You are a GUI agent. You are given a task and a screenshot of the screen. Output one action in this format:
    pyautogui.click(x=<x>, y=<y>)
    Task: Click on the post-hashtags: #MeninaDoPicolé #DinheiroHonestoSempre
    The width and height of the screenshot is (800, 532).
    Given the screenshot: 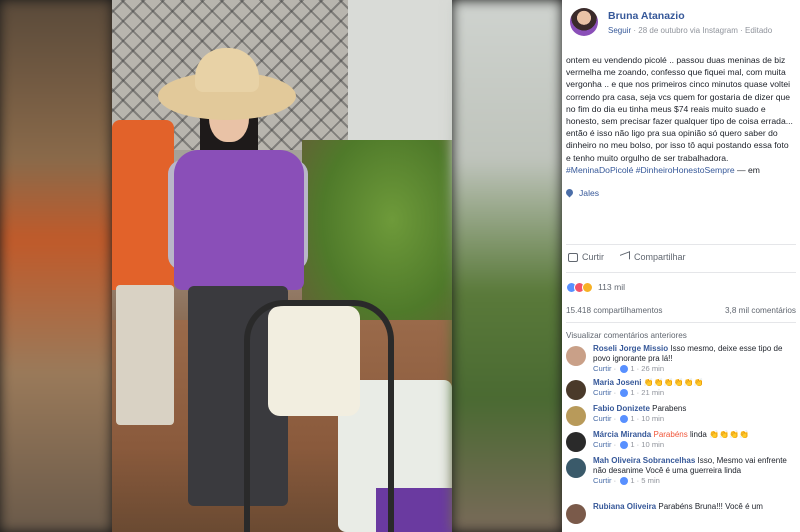 What is the action you would take?
    pyautogui.click(x=650, y=170)
    